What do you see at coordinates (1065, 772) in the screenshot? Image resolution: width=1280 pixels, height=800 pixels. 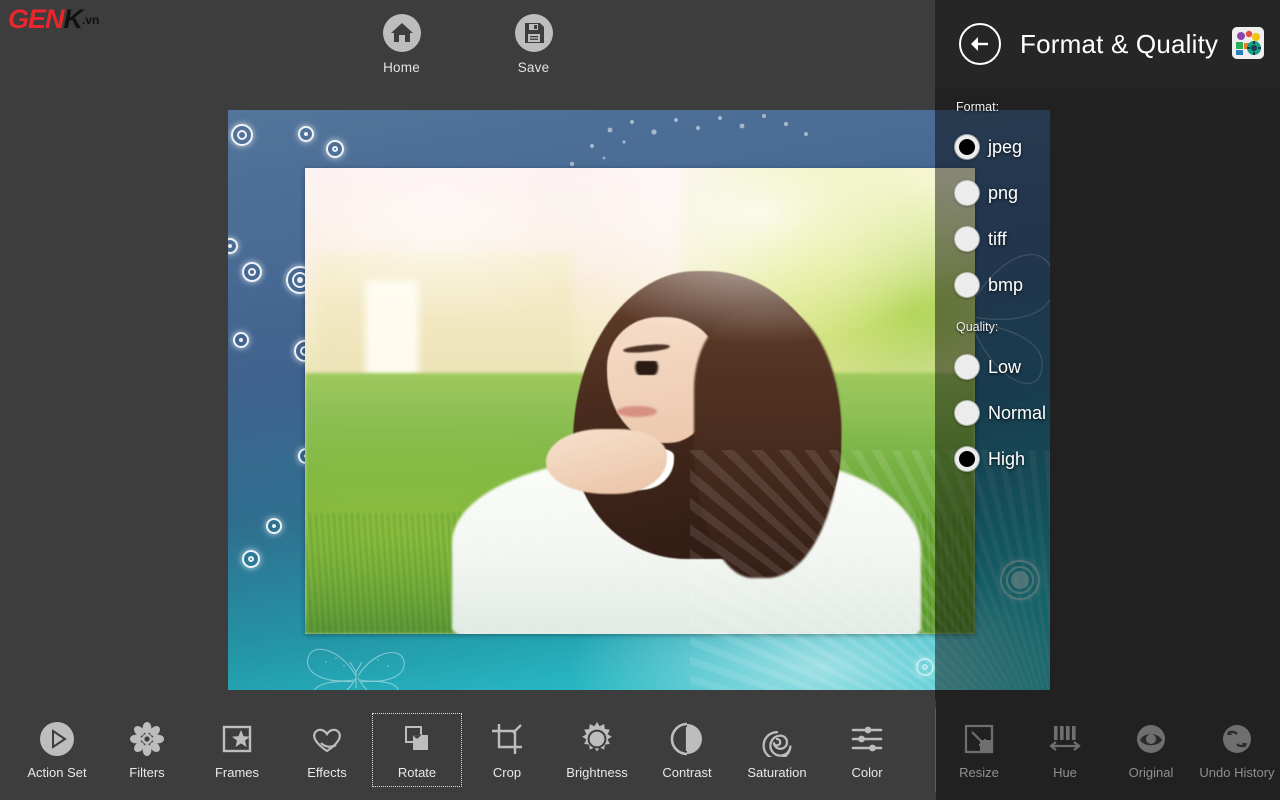 I see `tool-label: Hue` at bounding box center [1065, 772].